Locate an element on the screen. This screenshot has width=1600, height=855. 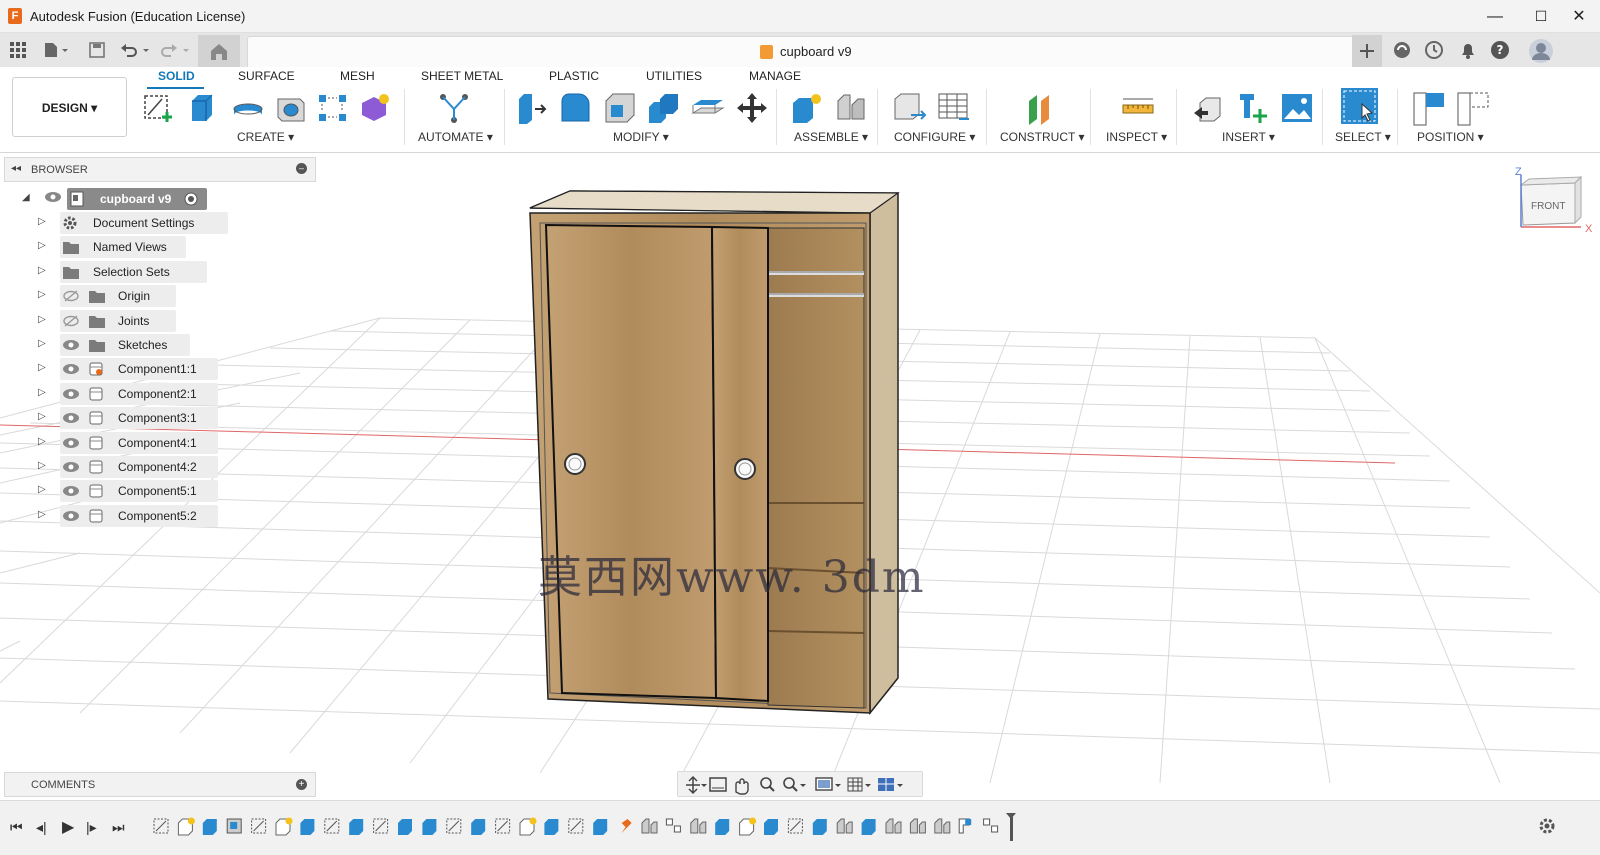
timeline-feature-pin is located at coordinates (626, 826).